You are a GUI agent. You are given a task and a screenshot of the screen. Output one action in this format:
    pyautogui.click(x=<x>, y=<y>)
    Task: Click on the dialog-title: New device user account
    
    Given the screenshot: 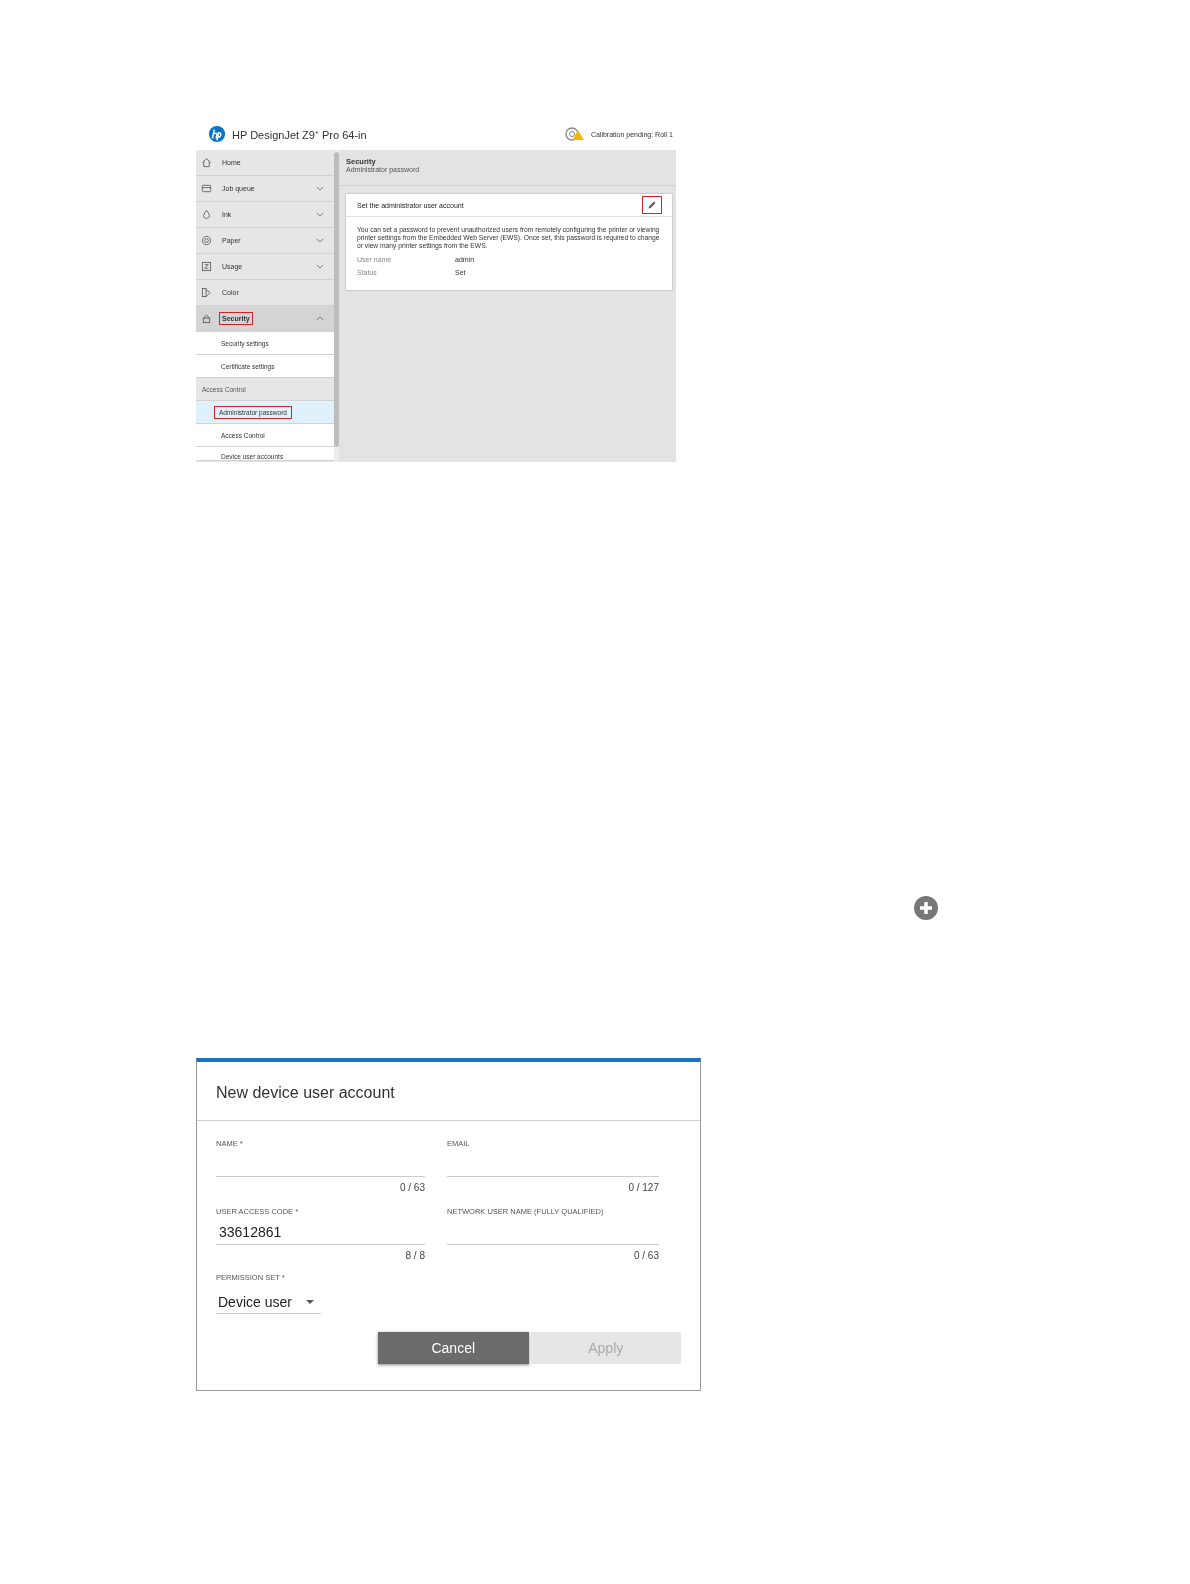 What is the action you would take?
    pyautogui.click(x=448, y=1091)
    